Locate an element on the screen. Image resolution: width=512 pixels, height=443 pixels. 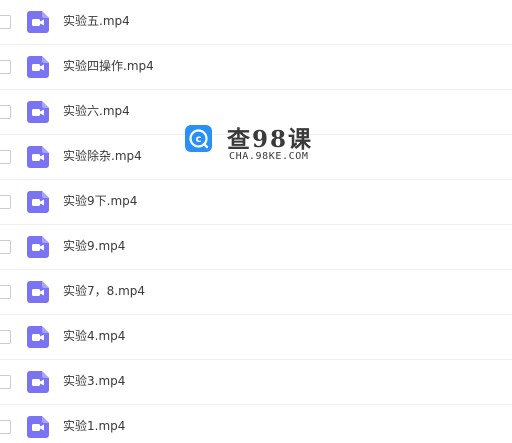
file-name: 实验四操作.mp4 is located at coordinates (108, 66).